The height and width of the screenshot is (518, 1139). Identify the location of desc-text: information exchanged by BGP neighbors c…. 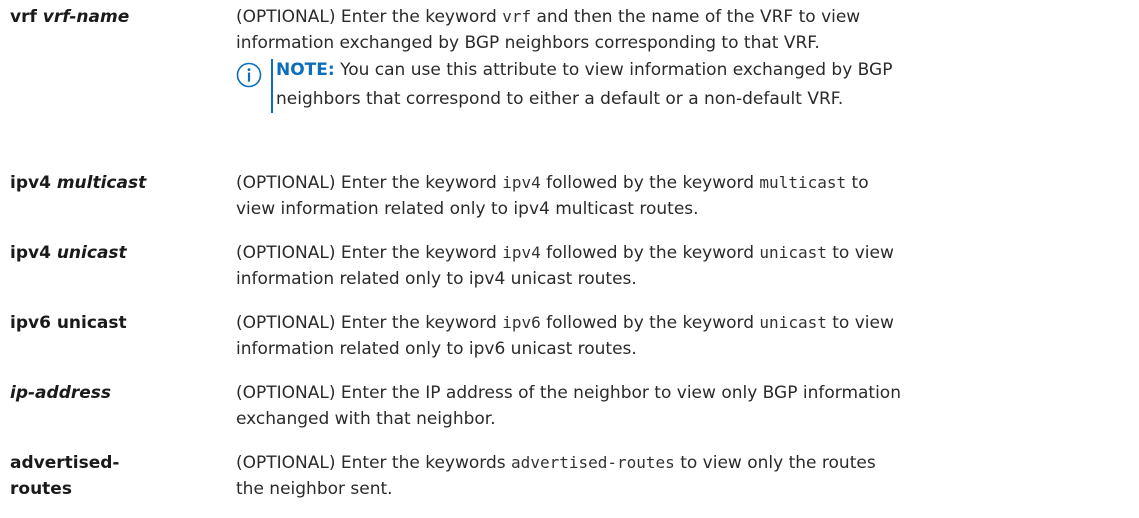
(528, 43).